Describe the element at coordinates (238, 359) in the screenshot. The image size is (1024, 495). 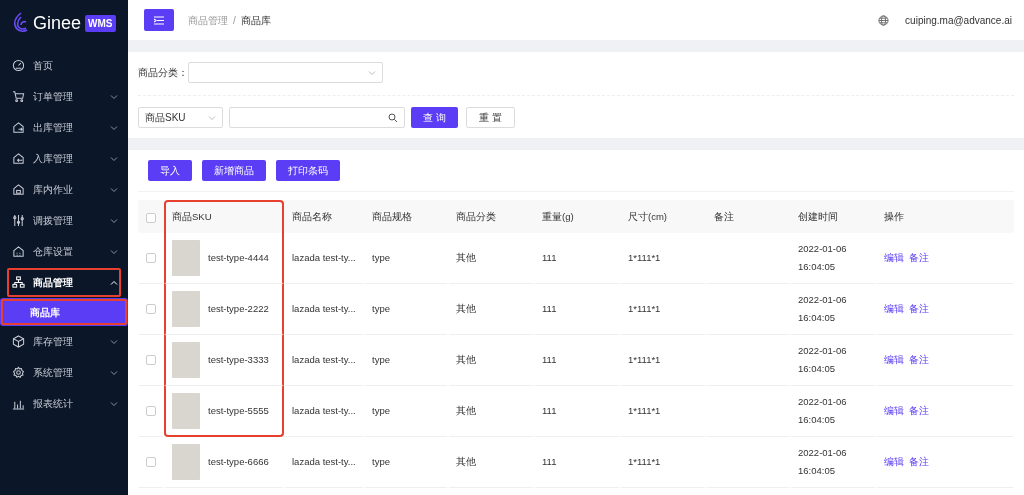
I see `sku-text: test-type-3333` at that location.